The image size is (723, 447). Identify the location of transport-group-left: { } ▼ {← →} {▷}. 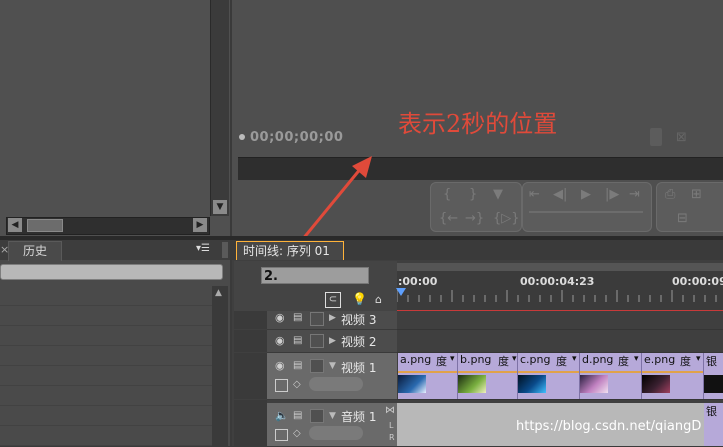
(476, 207).